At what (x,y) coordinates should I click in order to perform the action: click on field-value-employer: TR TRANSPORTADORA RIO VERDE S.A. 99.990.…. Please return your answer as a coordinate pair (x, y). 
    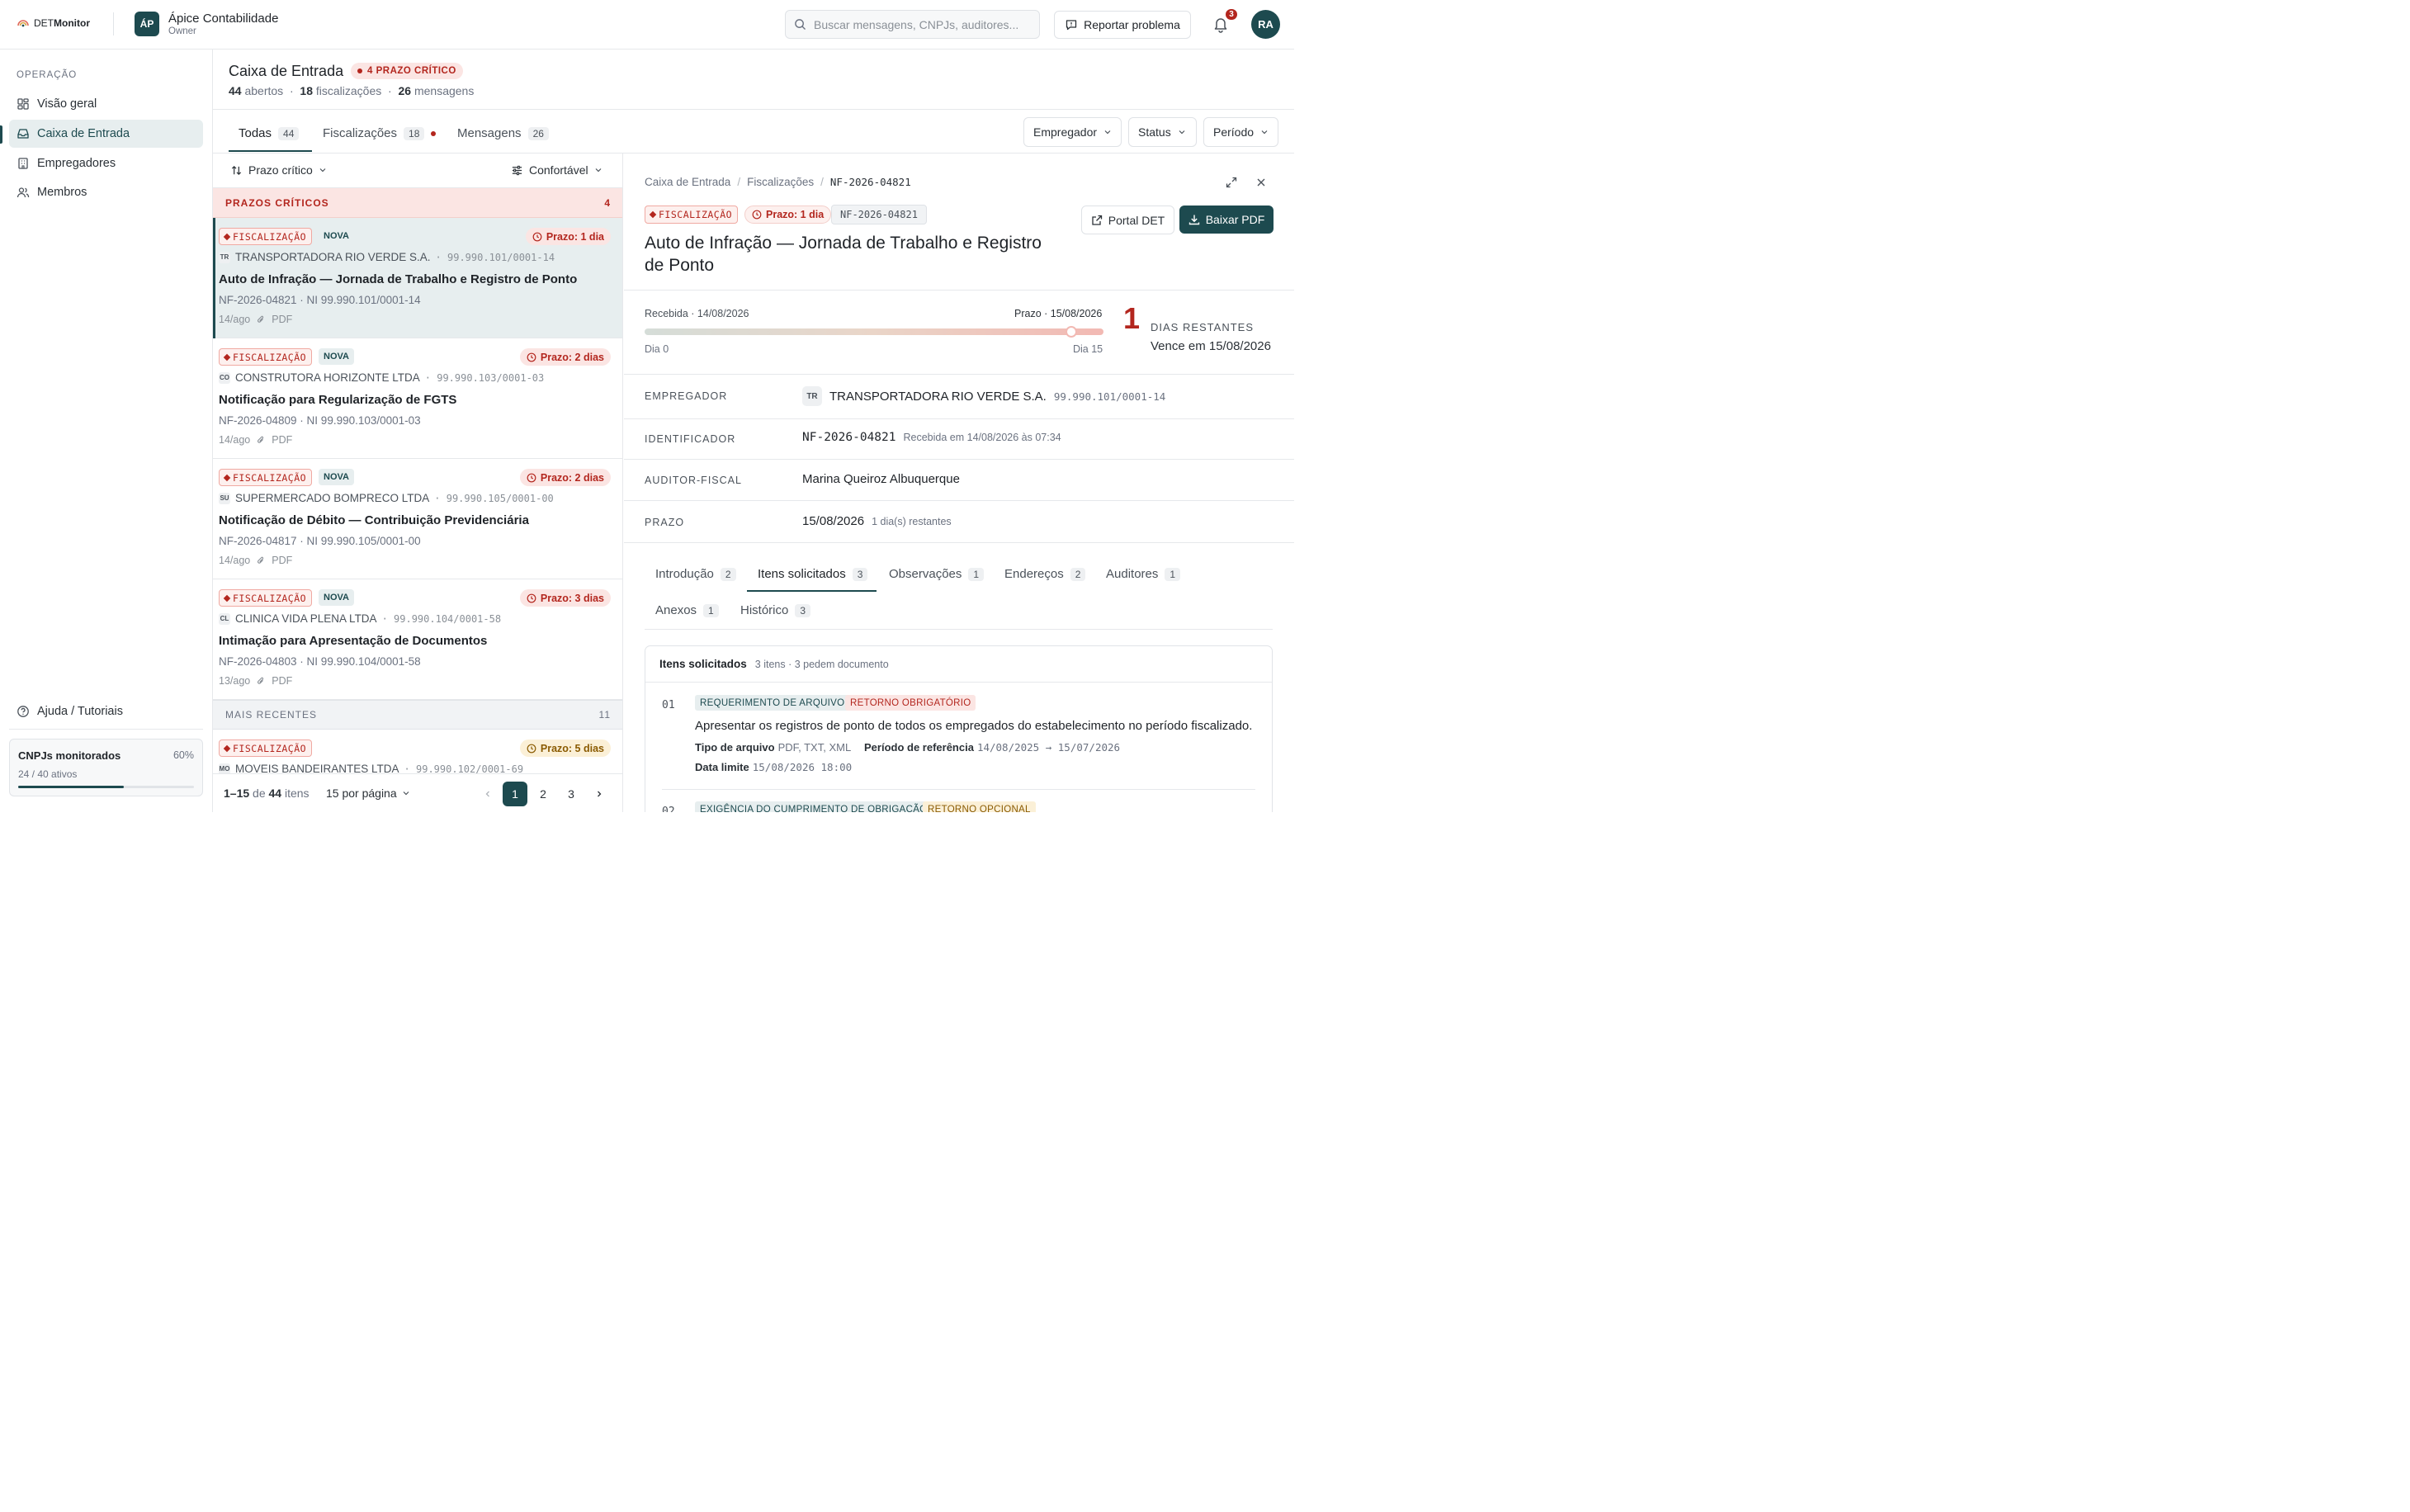
    Looking at the image, I should click on (983, 396).